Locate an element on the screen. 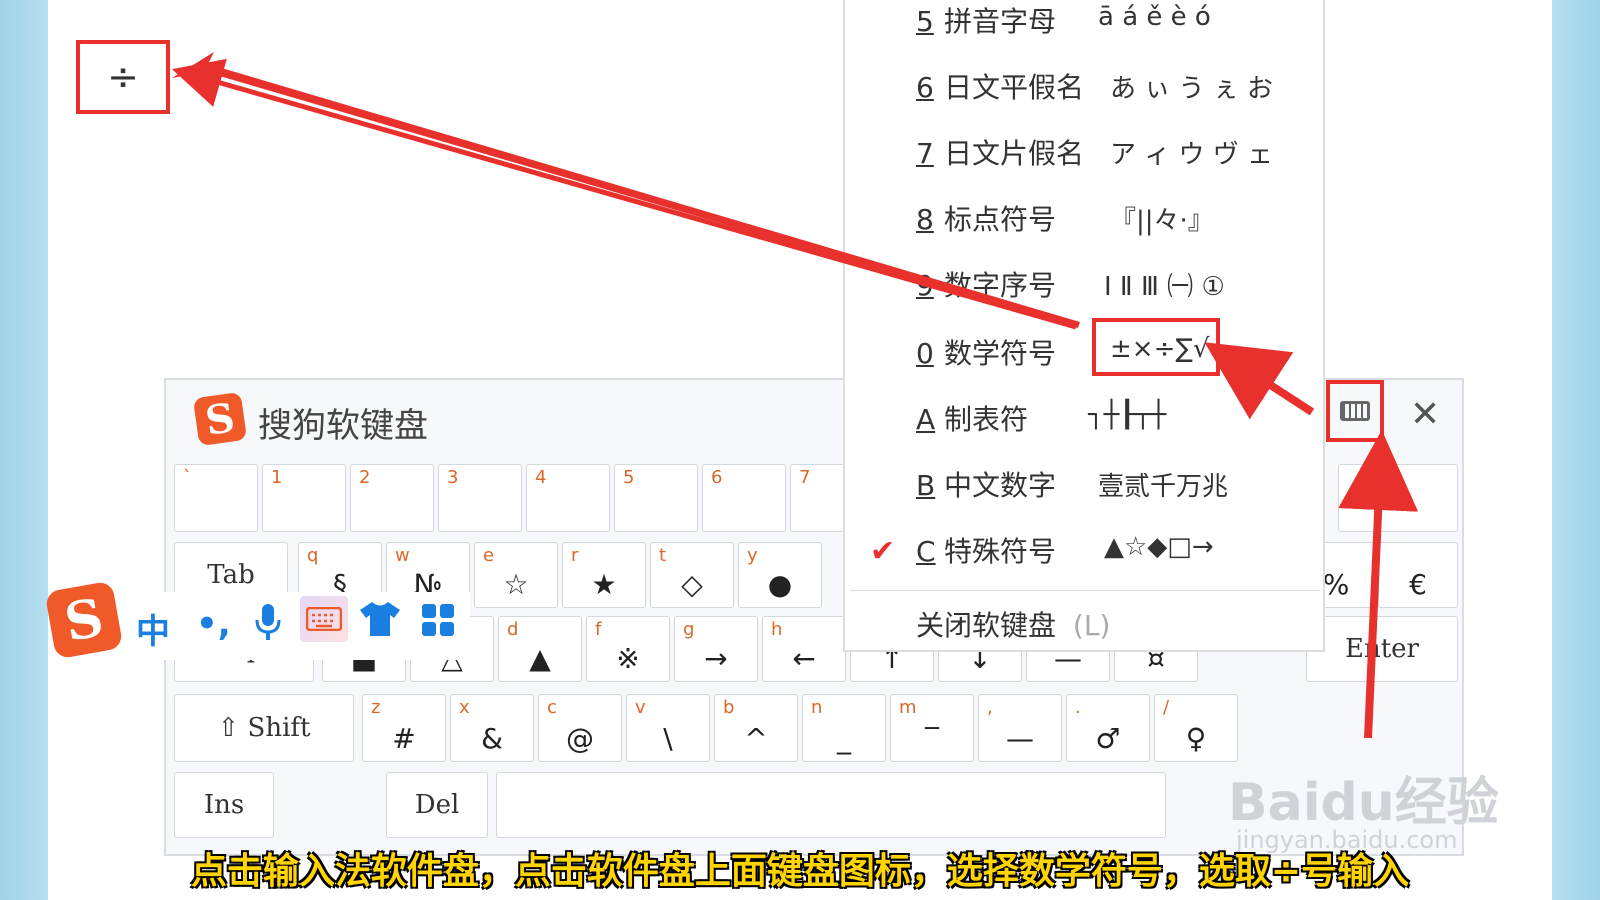 The image size is (1600, 900). caption-subtitle: 点击输入法软件盘，点击软件盘上面键盘图标，选择数学符号，选取÷号输入 is located at coordinates (800, 871).